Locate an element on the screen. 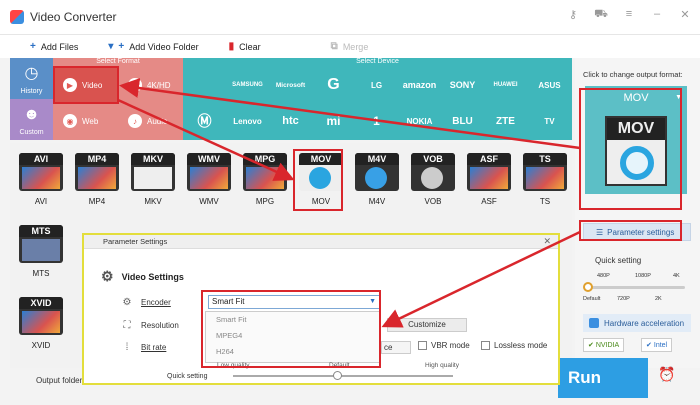 The width and height of the screenshot is (700, 405). arrow-params-to-encoder is located at coordinates (481, 279).